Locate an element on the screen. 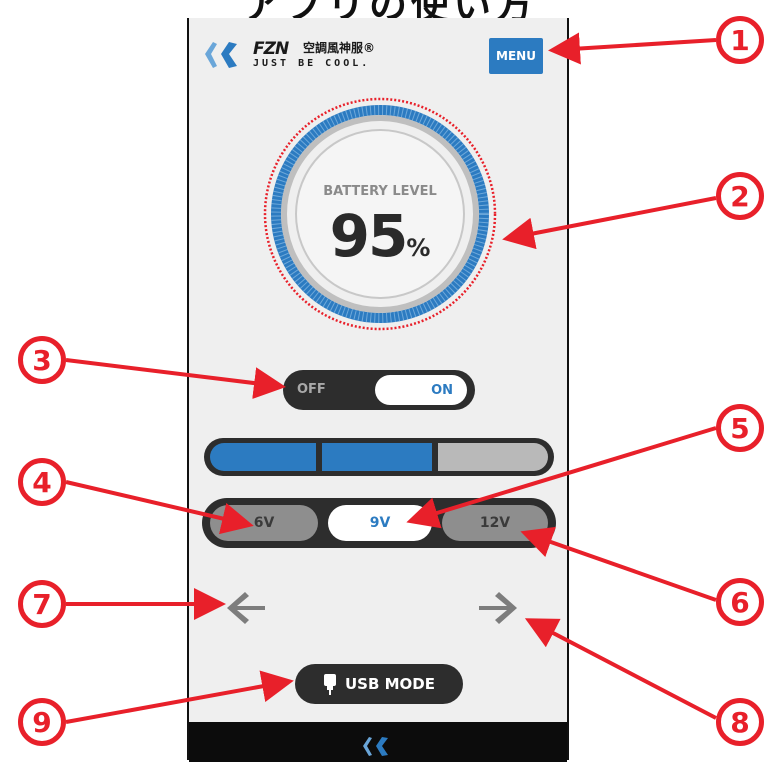 The height and width of the screenshot is (762, 779). arrow-left-icon is located at coordinates (246, 608).